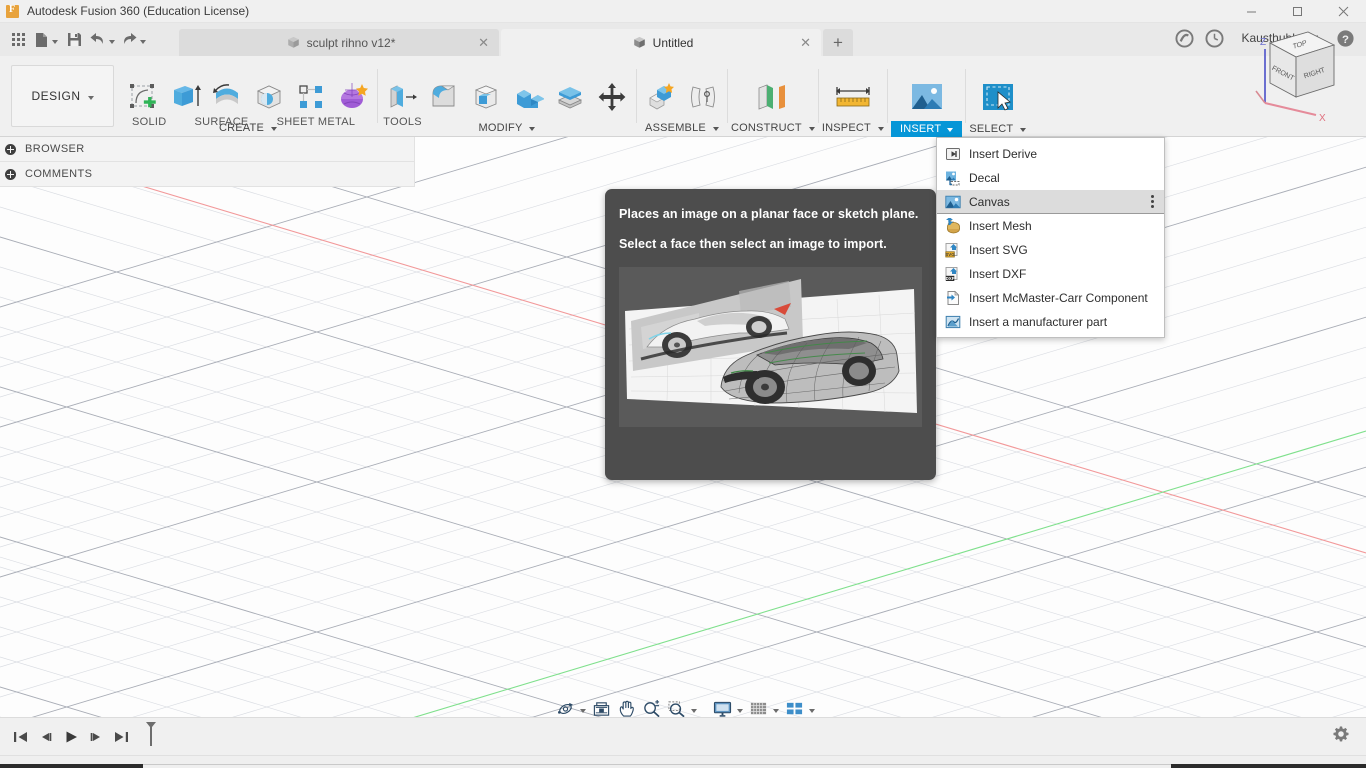  What do you see at coordinates (1050, 226) in the screenshot?
I see `menu-item-insert-mesh: Insert Mesh` at bounding box center [1050, 226].